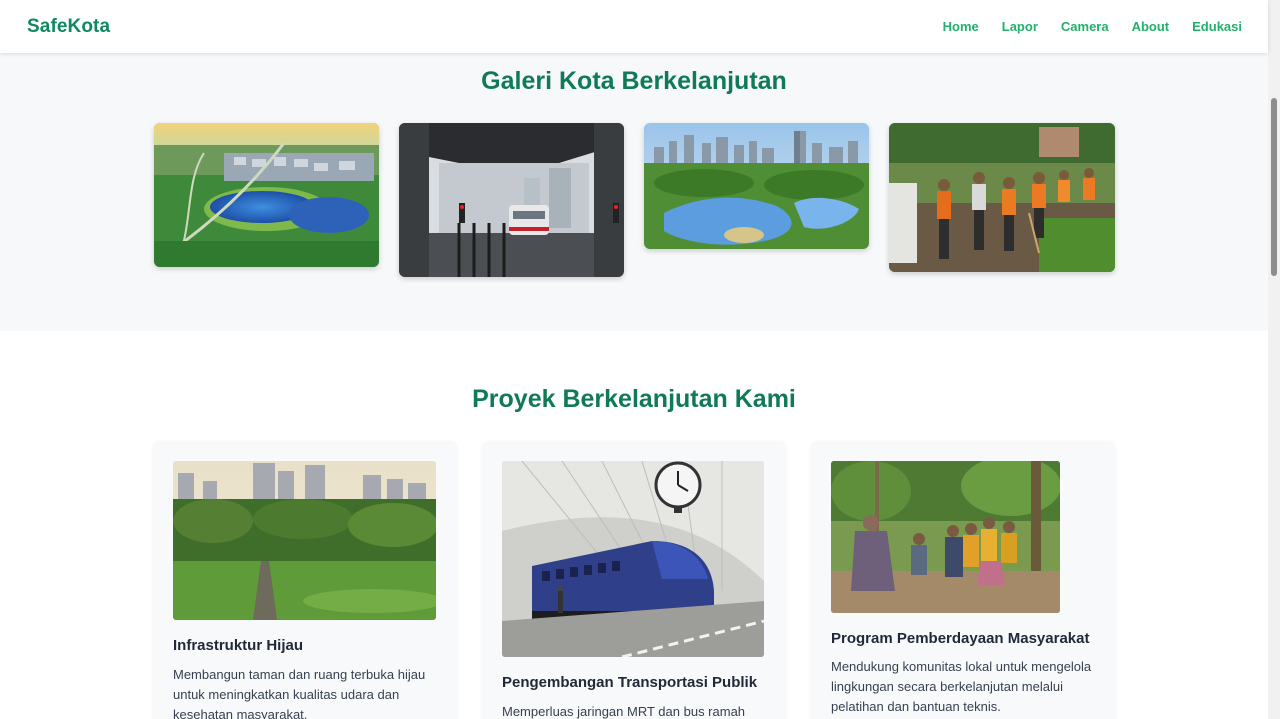 The width and height of the screenshot is (1280, 719). Describe the element at coordinates (511, 200) in the screenshot. I see `gallery-image-train-station` at that location.